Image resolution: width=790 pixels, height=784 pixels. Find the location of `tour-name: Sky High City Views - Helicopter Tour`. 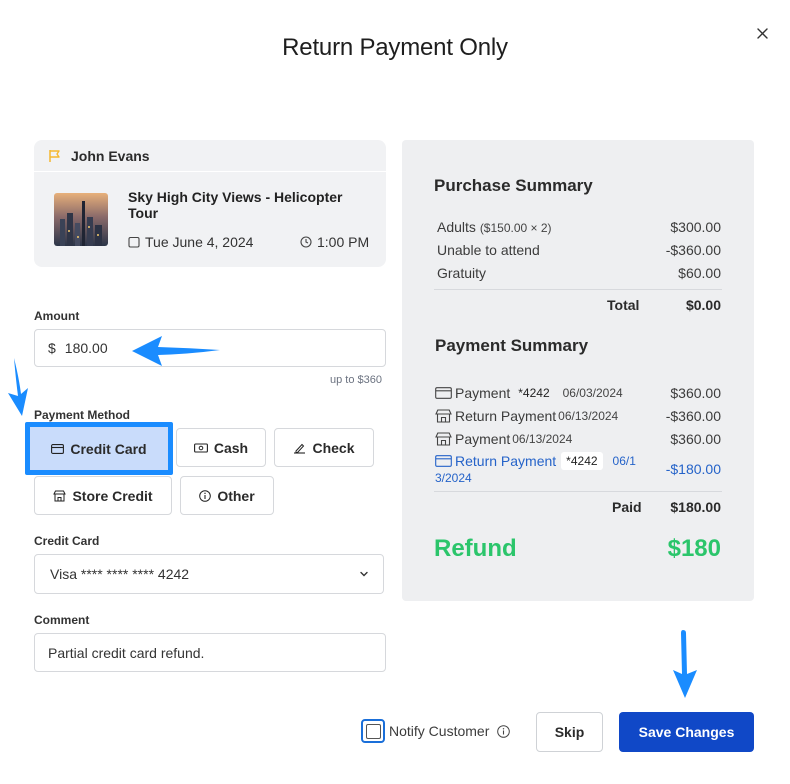

tour-name: Sky High City Views - Helicopter Tour is located at coordinates (235, 205).